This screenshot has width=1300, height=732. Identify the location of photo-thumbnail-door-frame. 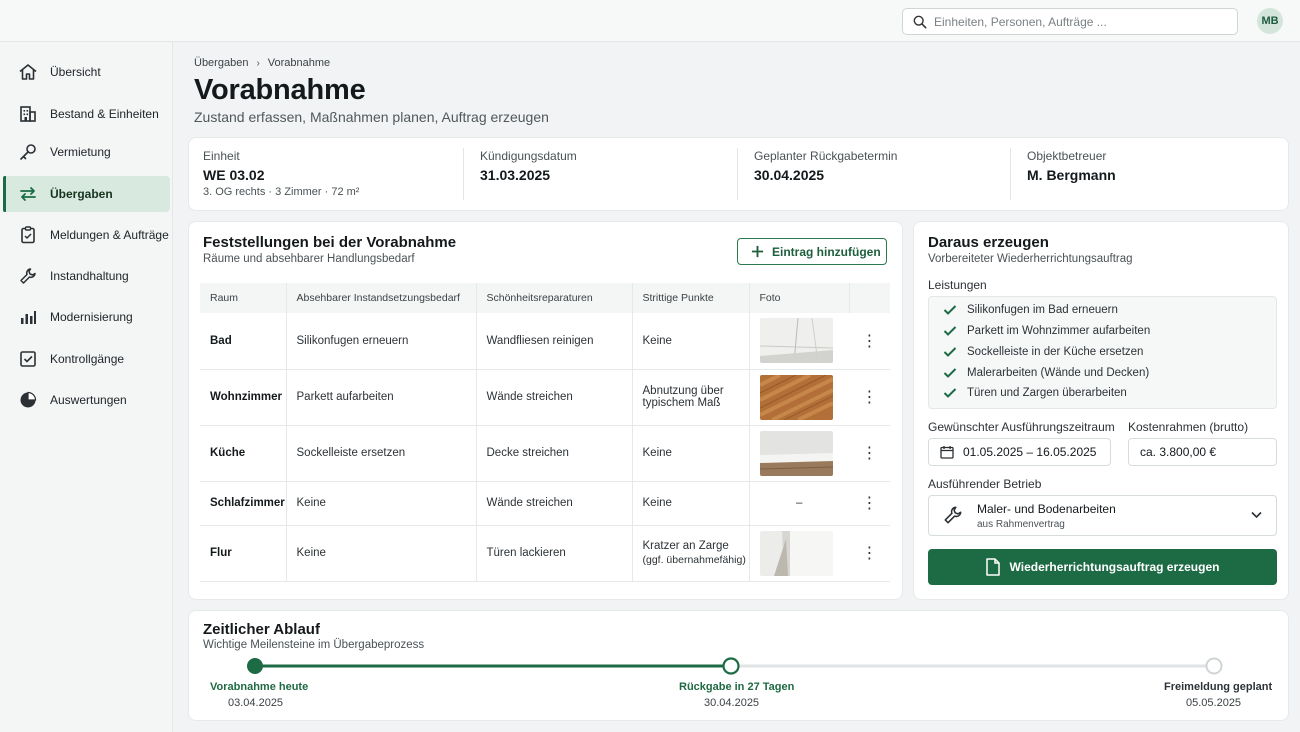
(796, 553).